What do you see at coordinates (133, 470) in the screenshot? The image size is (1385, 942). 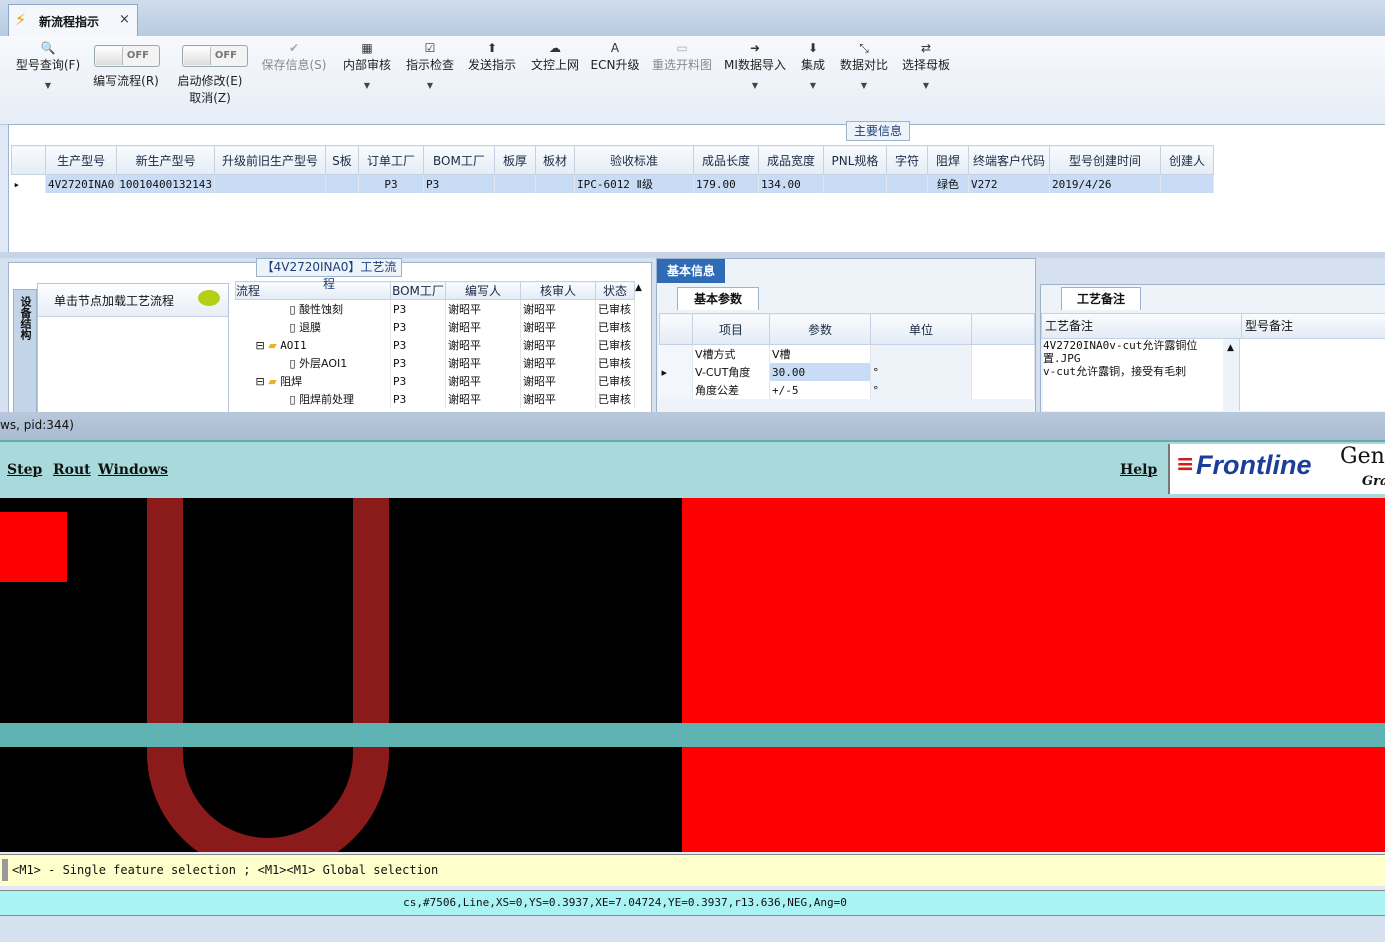 I see `menu-windows: Windows` at bounding box center [133, 470].